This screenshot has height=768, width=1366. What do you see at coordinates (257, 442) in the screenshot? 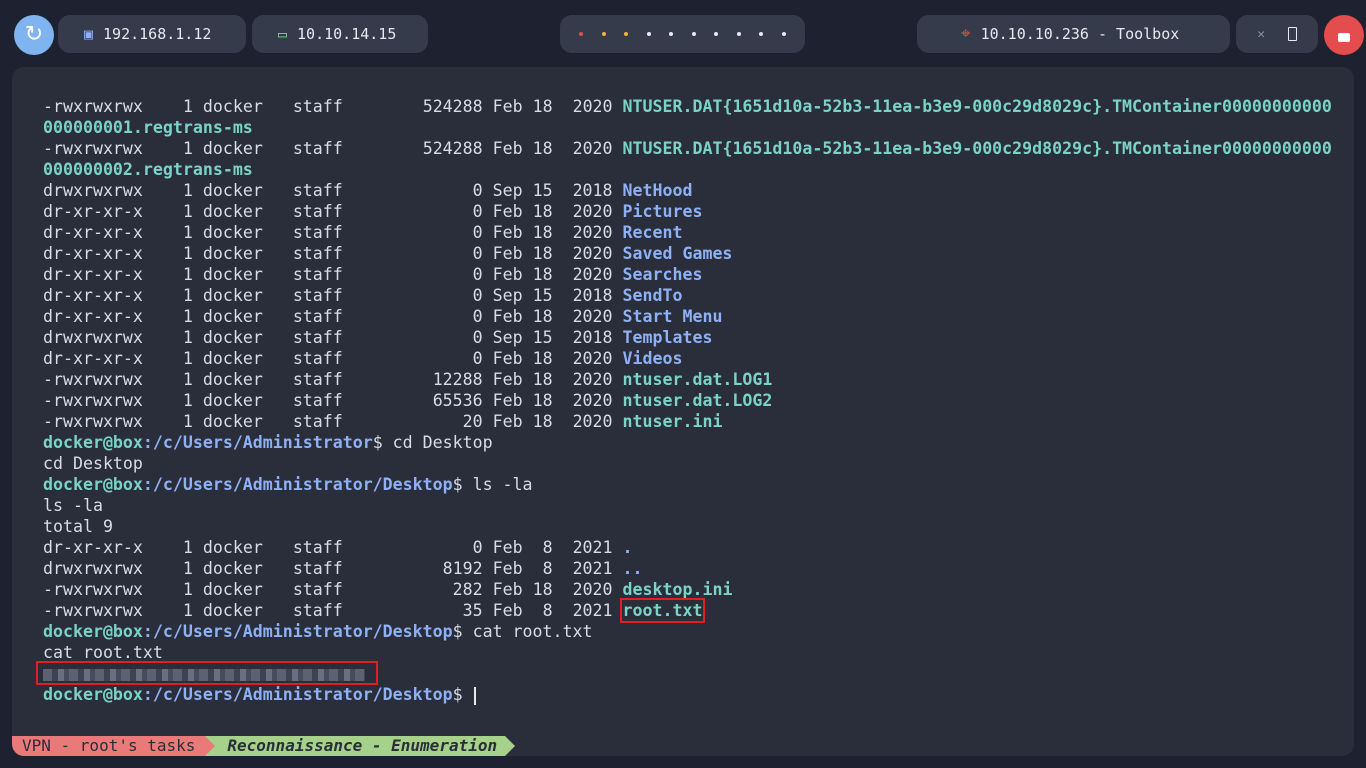
I see `prompt-path: :/c/Users/Administrator` at bounding box center [257, 442].